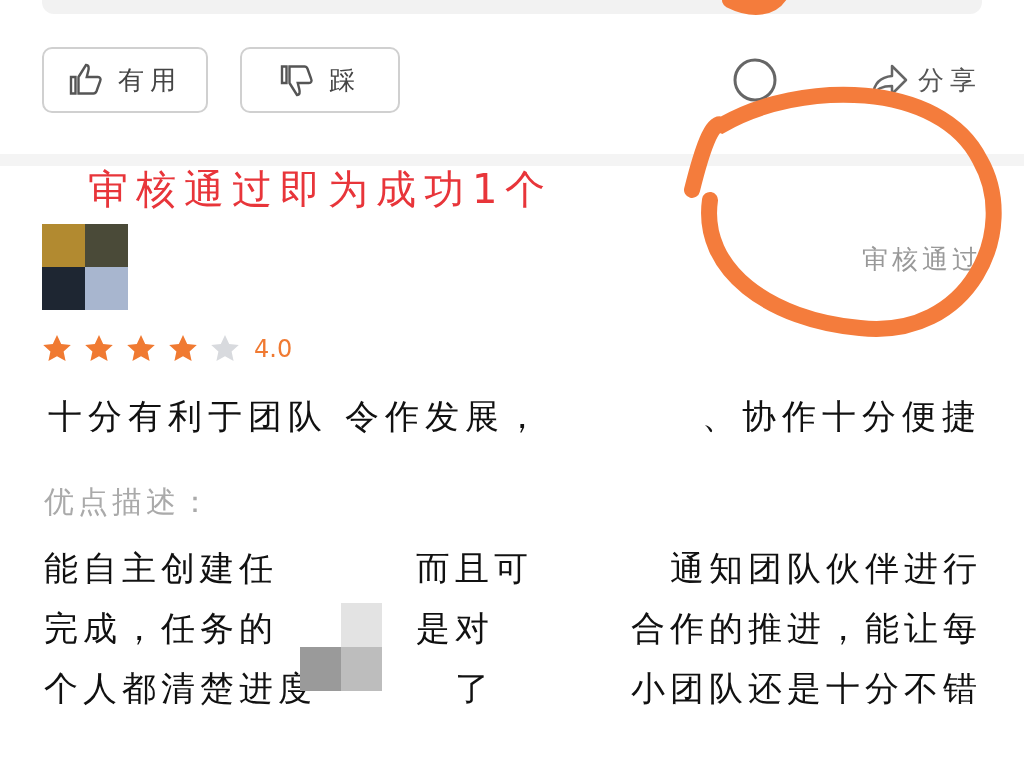 The width and height of the screenshot is (1024, 782). I want to click on review-summary-text: 十分有利于团队 令作发展，, so click(296, 416).